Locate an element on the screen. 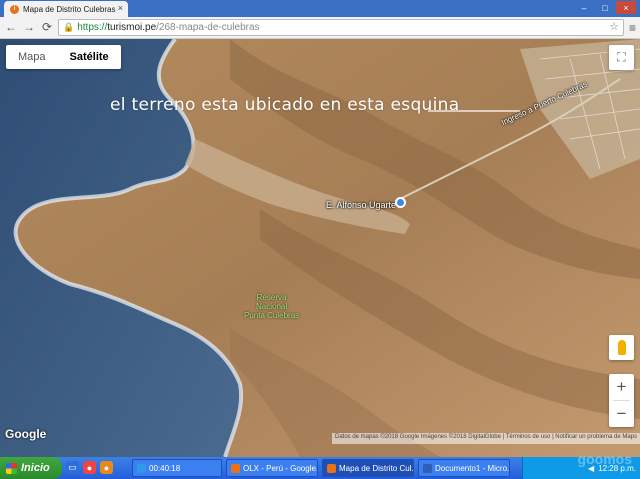  media-icon: ● is located at coordinates (106, 467).